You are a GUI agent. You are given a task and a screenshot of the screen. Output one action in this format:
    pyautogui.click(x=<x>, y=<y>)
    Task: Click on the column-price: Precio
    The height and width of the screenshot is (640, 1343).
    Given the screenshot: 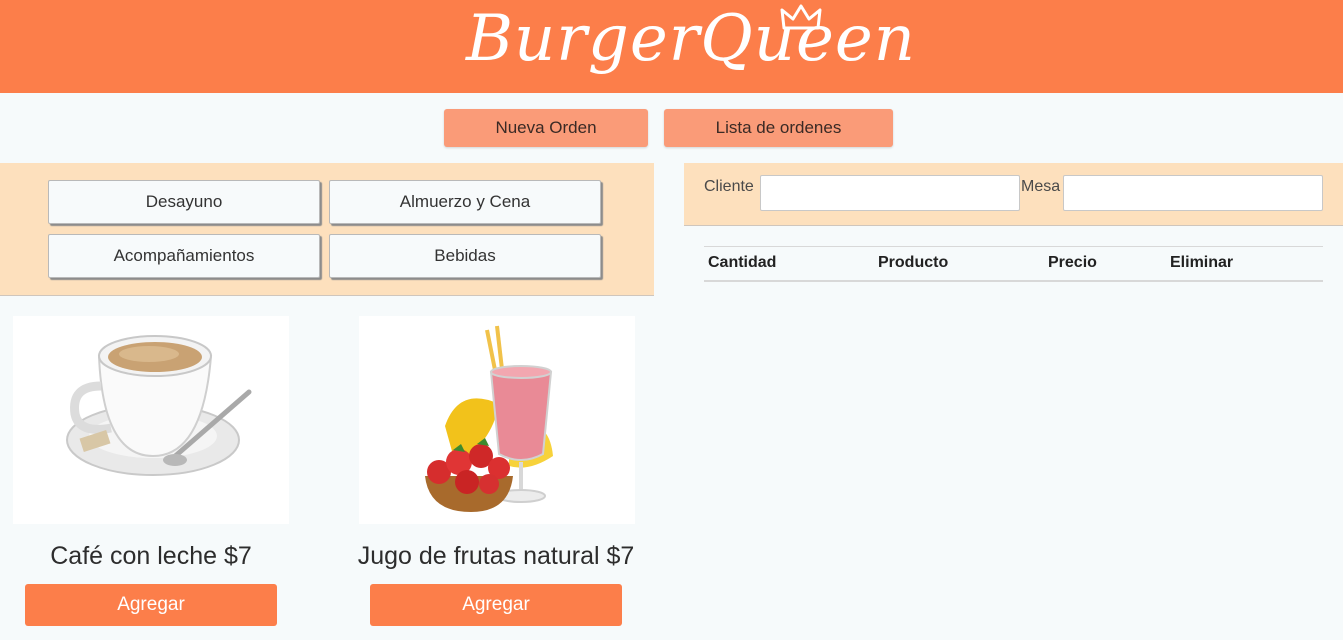 What is the action you would take?
    pyautogui.click(x=1072, y=262)
    